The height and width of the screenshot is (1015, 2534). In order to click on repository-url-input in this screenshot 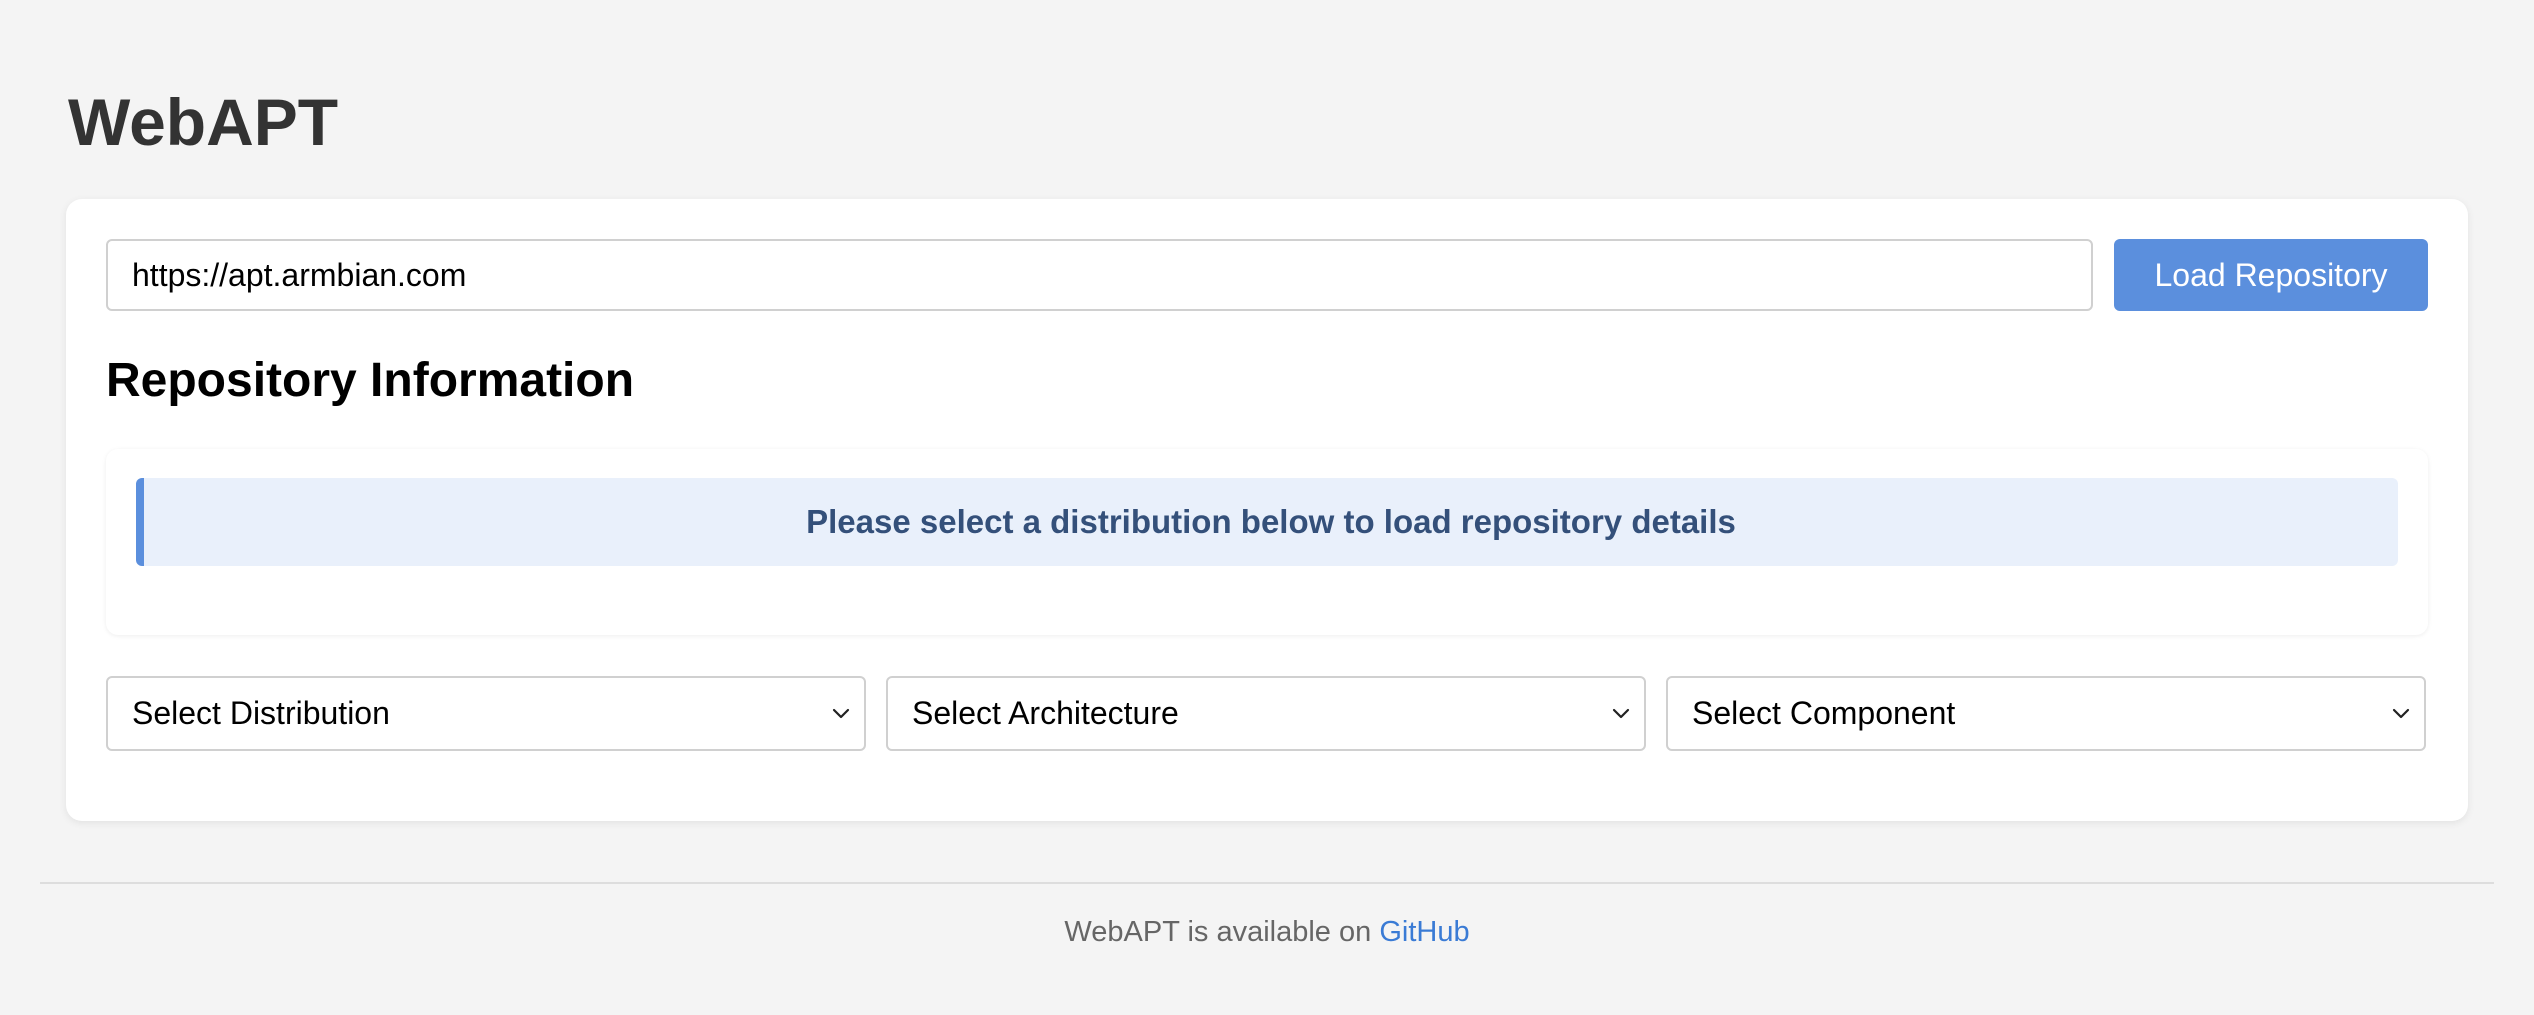, I will do `click(1099, 275)`.